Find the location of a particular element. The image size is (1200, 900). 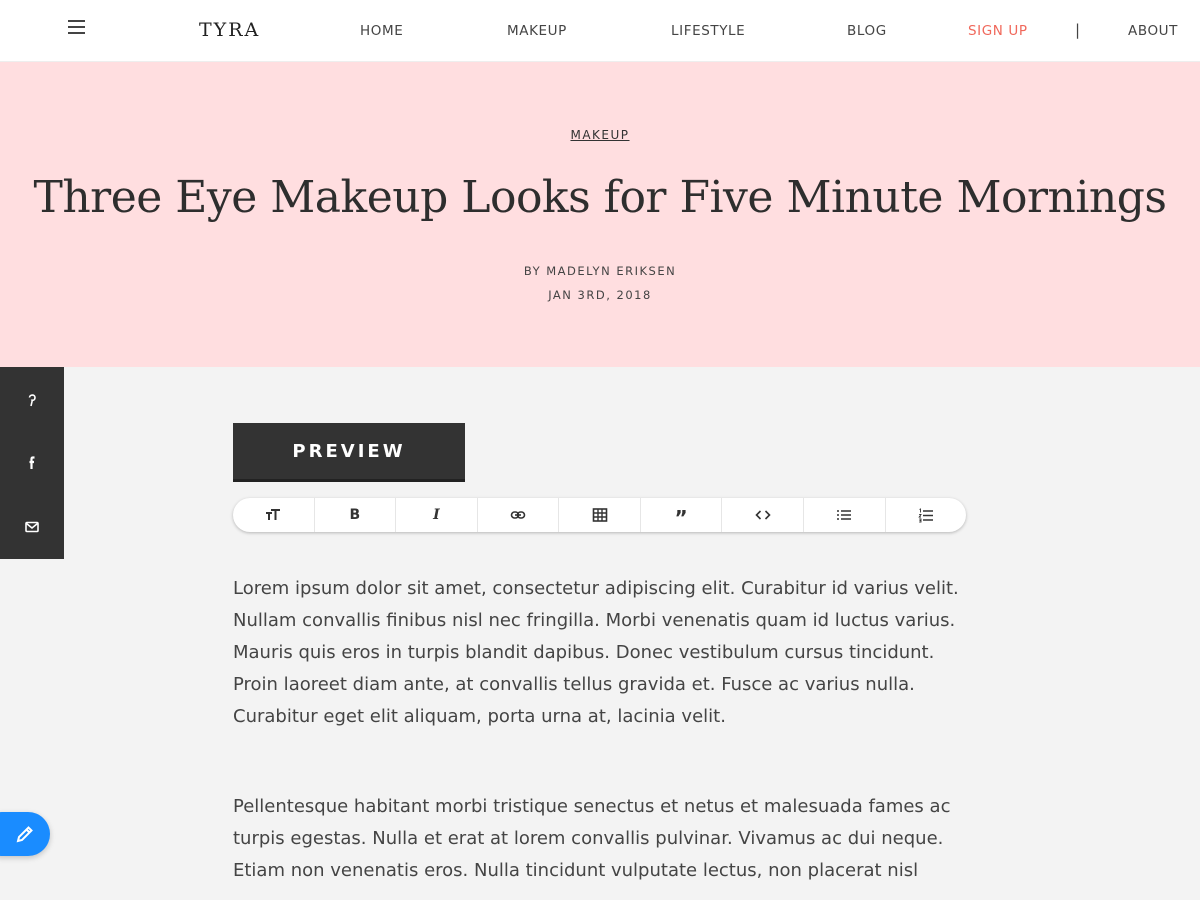

facebook-share-button is located at coordinates (32, 463).